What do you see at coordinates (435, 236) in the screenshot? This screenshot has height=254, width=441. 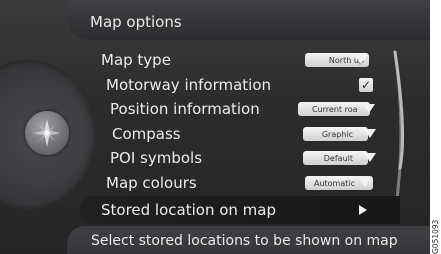 I see `image-code: G051093` at bounding box center [435, 236].